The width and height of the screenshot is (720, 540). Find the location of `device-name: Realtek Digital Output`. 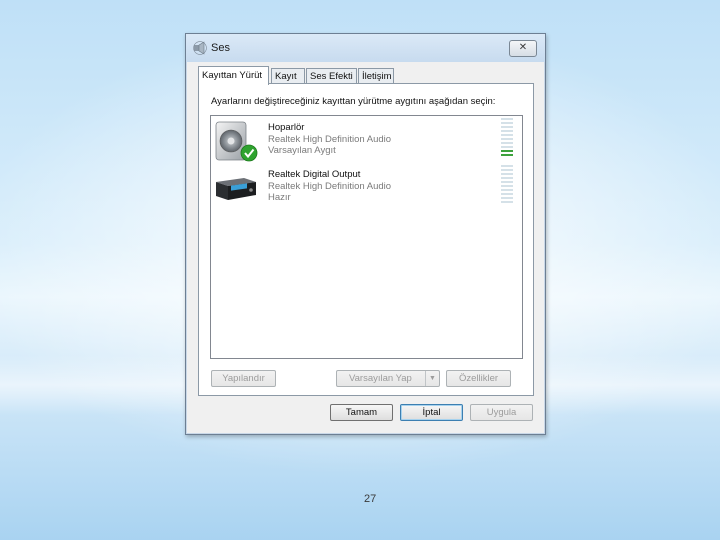

device-name: Realtek Digital Output is located at coordinates (314, 174).